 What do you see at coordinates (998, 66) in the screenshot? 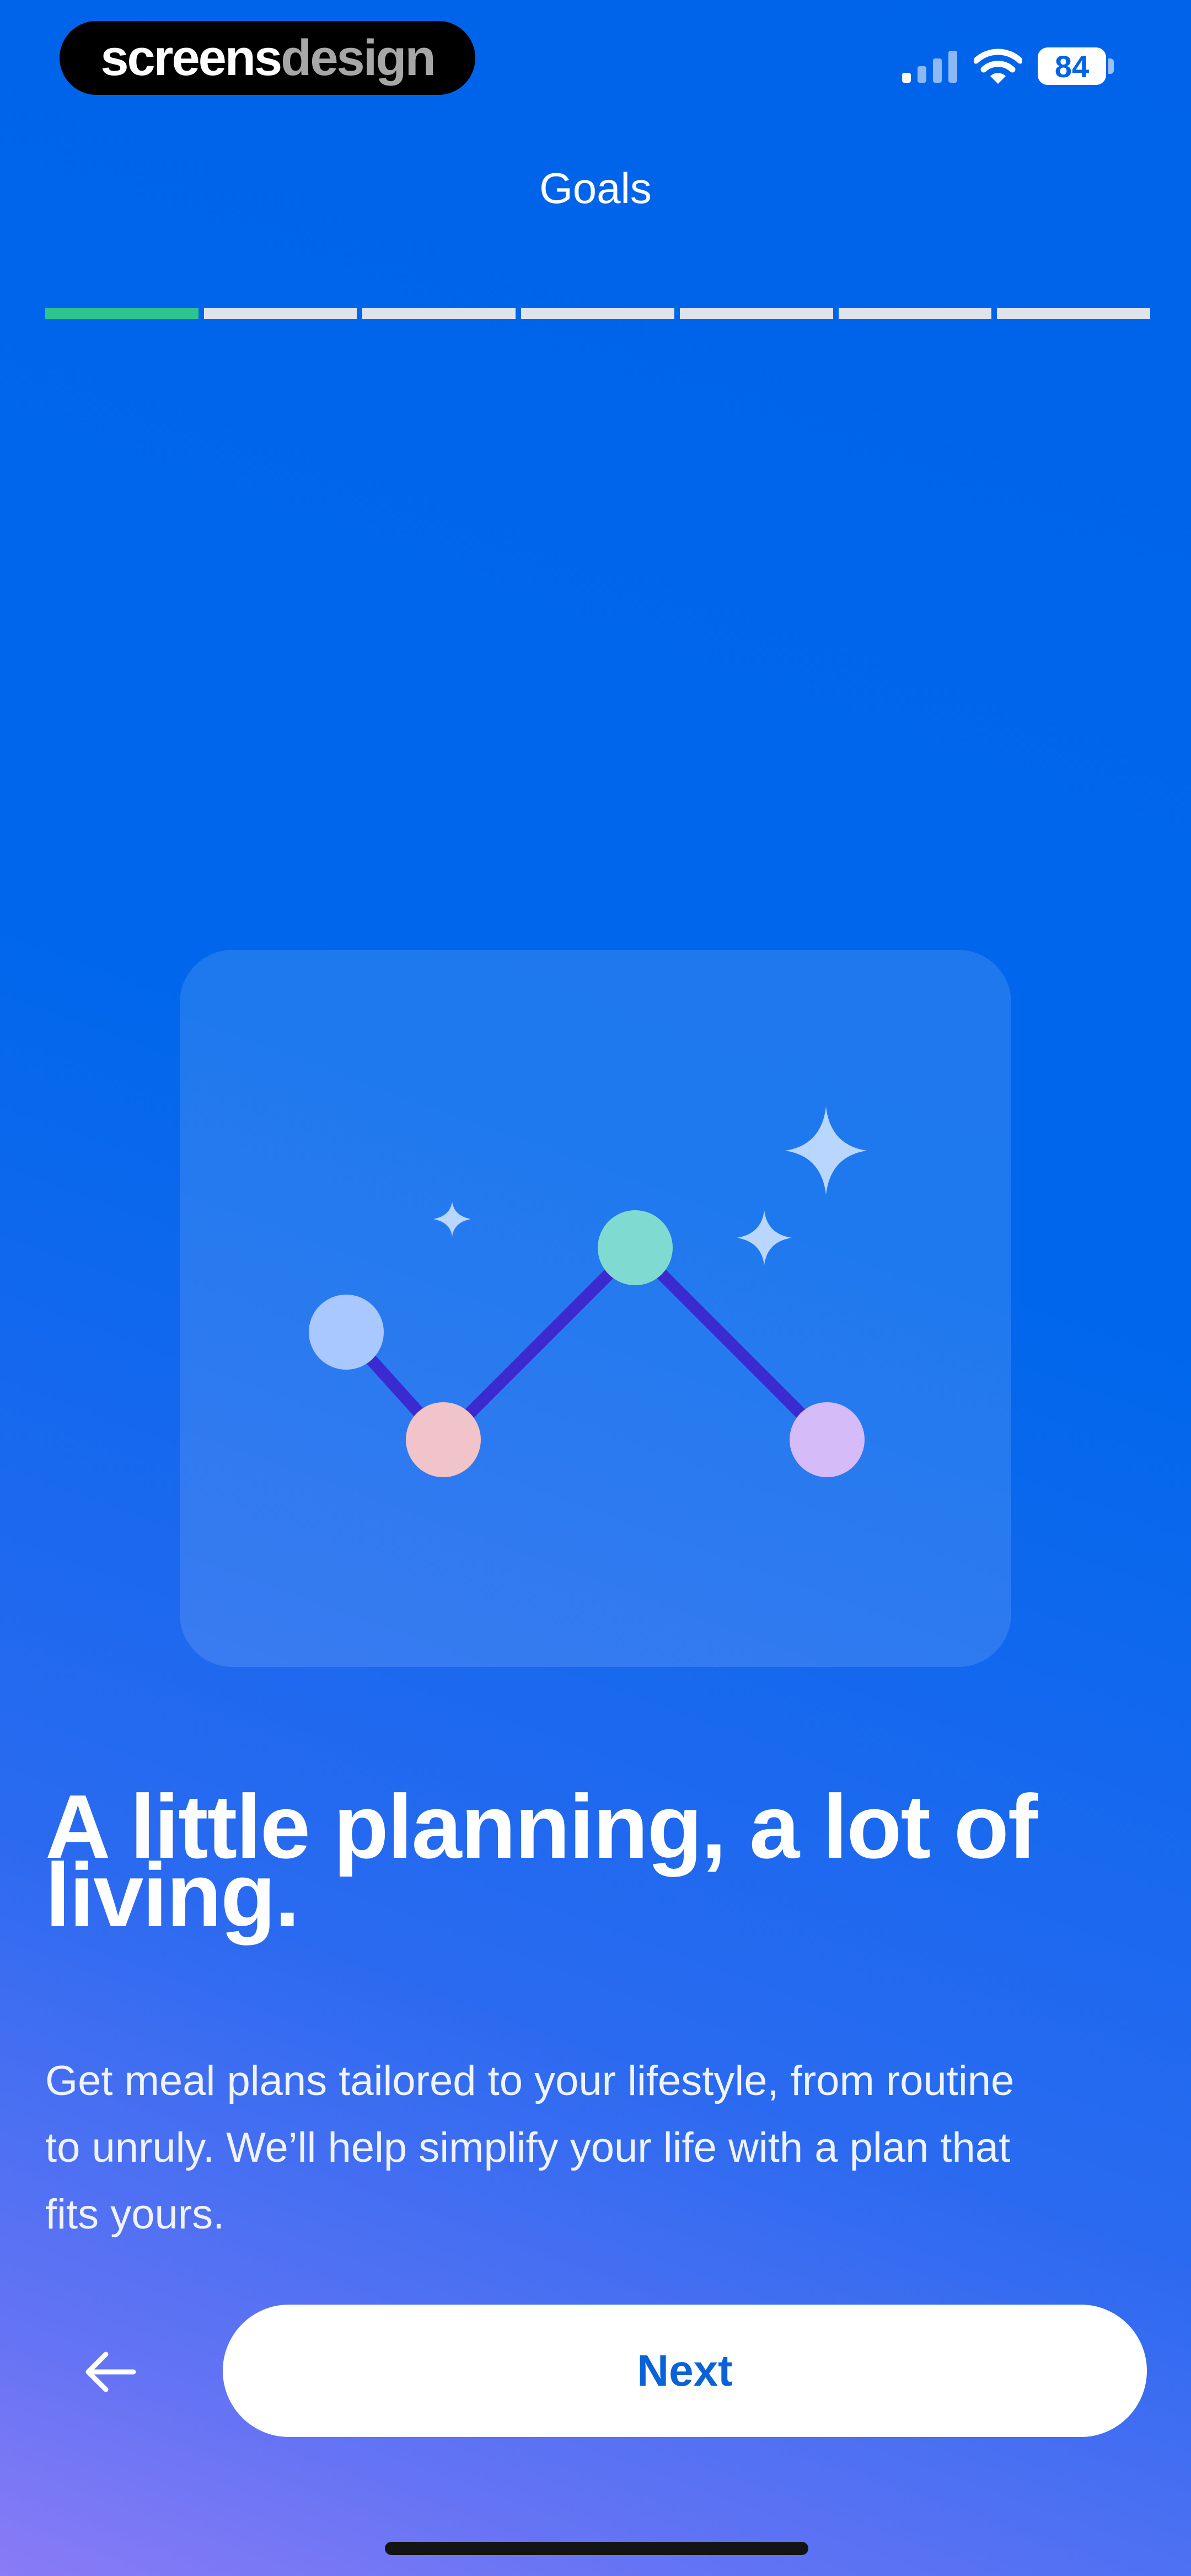
I see `wifi-icon` at bounding box center [998, 66].